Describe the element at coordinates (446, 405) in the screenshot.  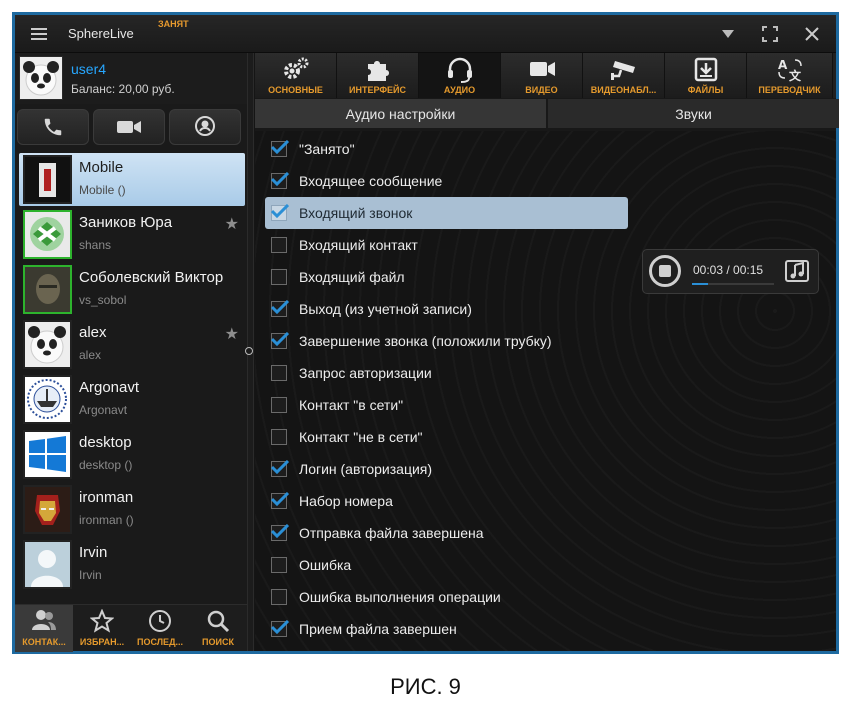
I see `sound-event-row: Контакт "в сети"` at that location.